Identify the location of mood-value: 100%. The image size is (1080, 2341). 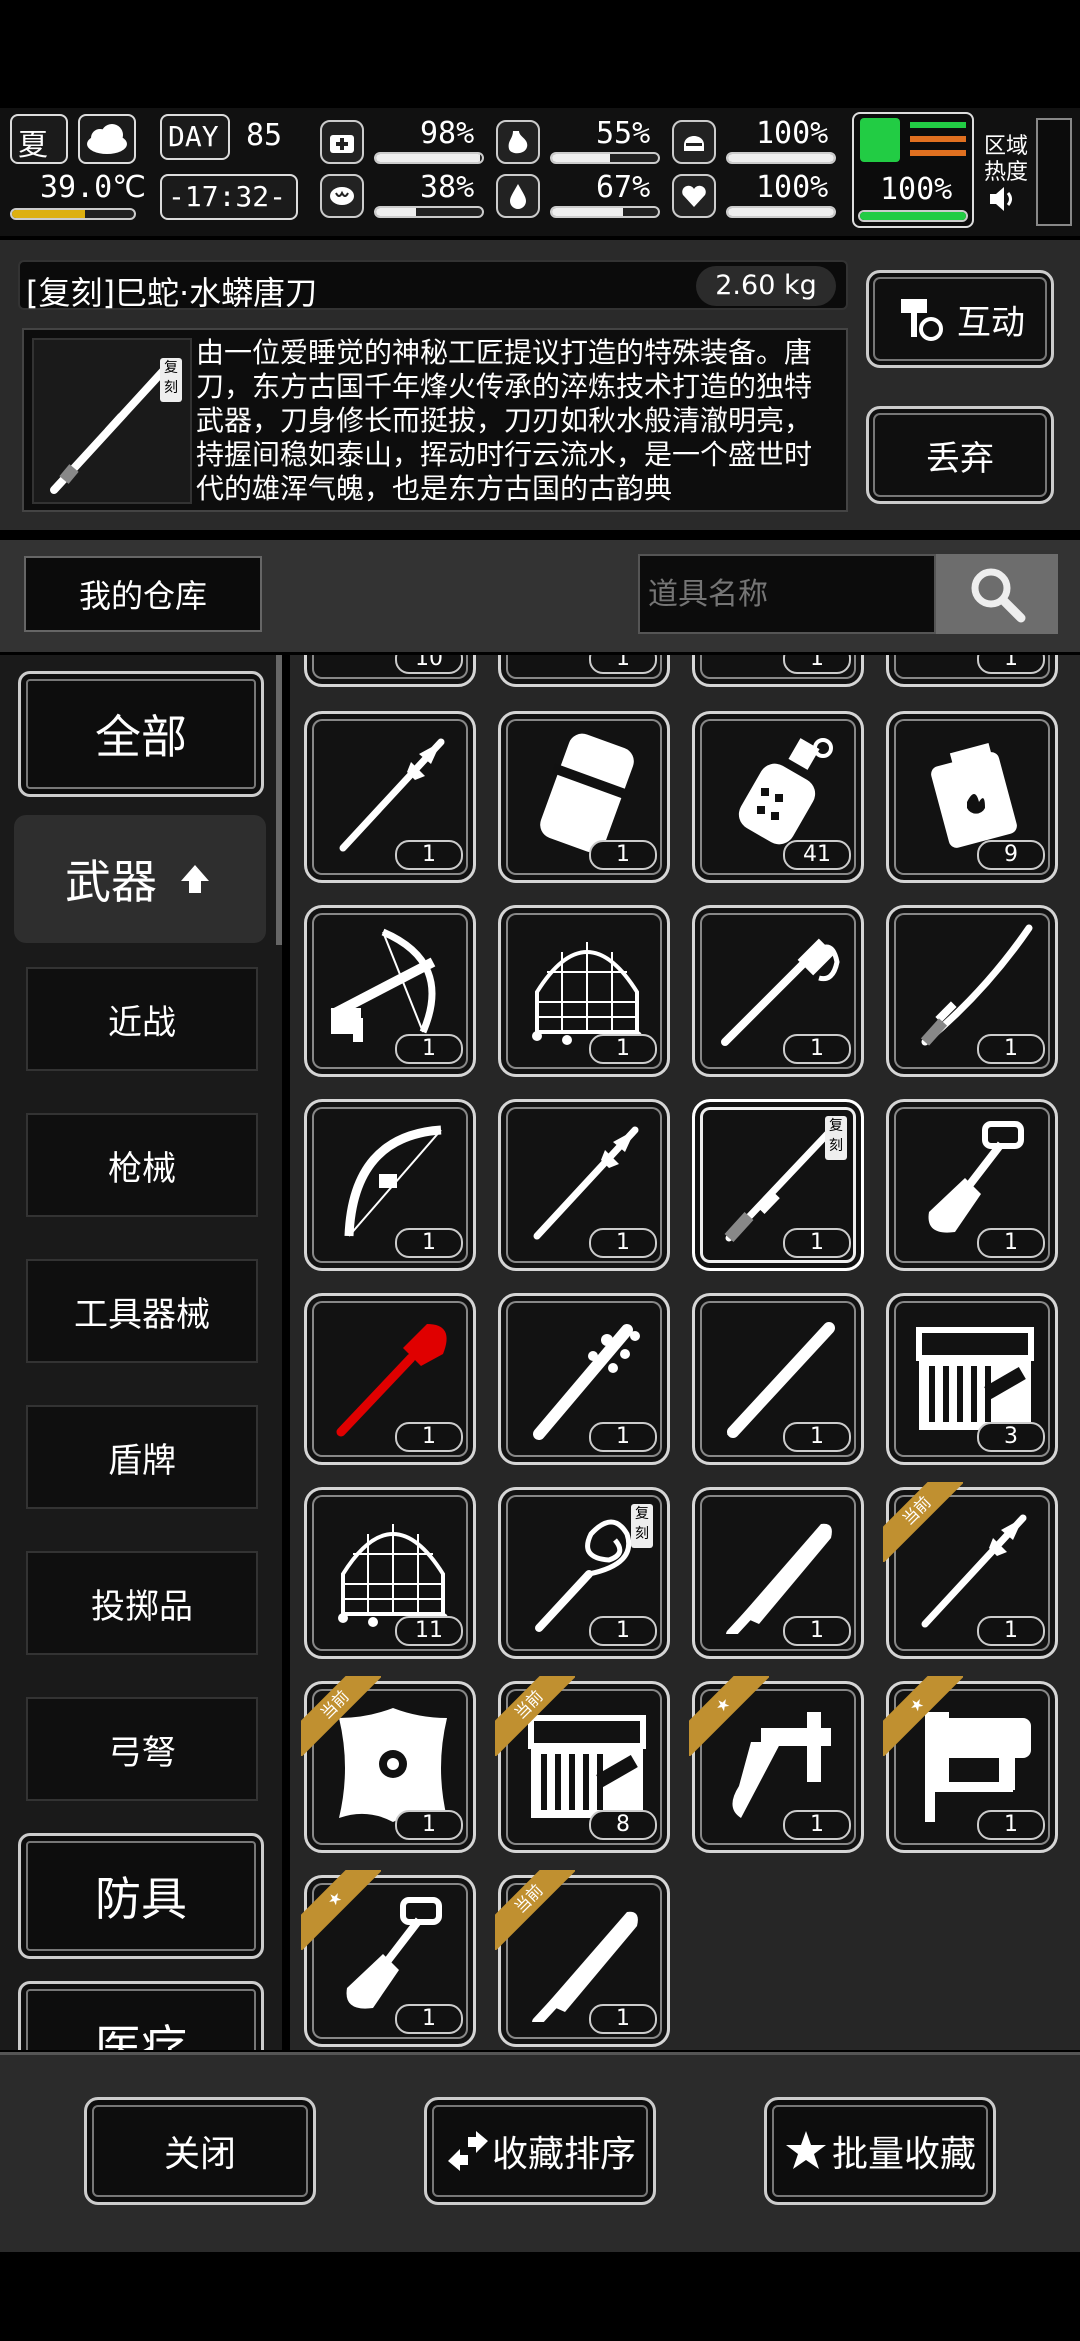
(792, 187).